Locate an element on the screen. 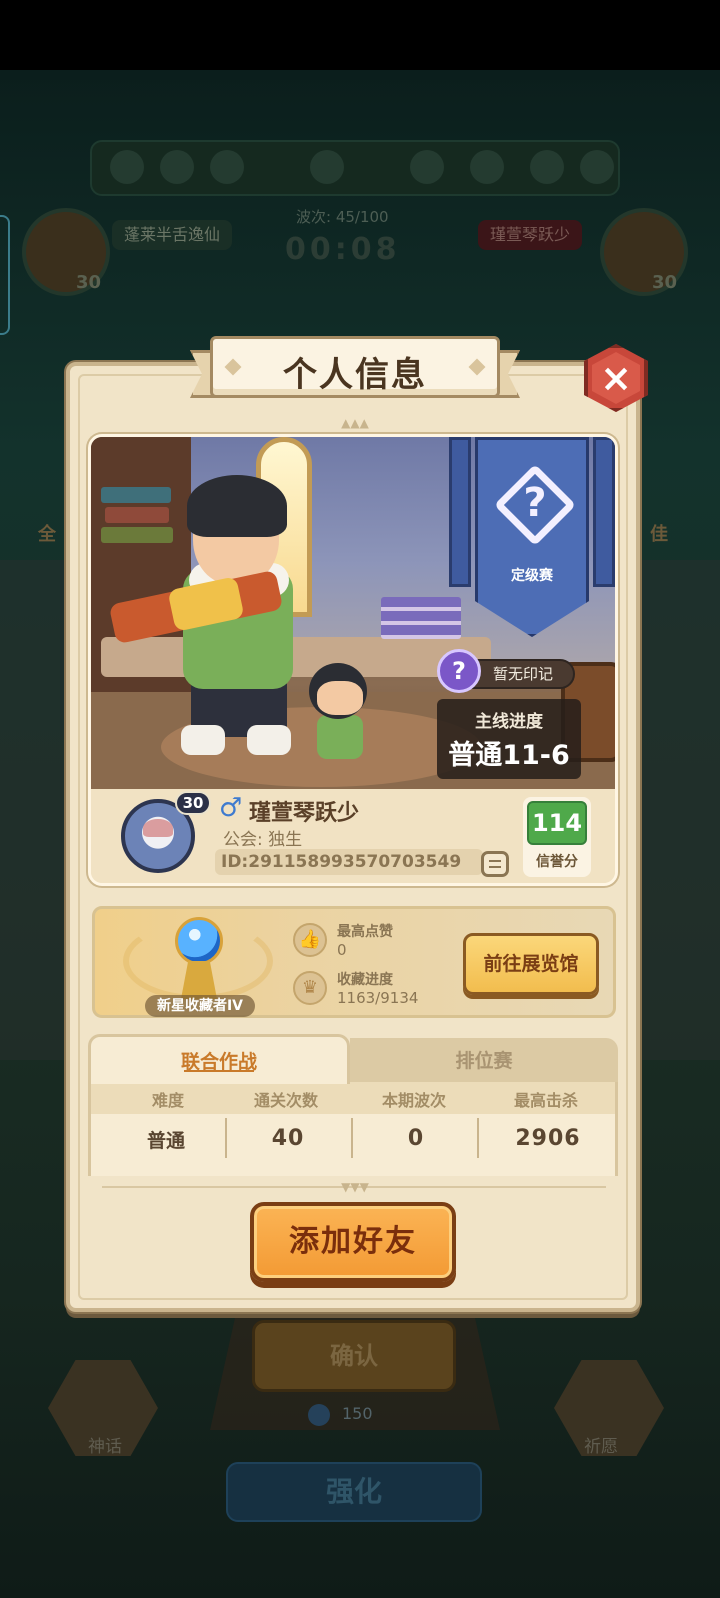  mark-question-icon: ? is located at coordinates (459, 671).